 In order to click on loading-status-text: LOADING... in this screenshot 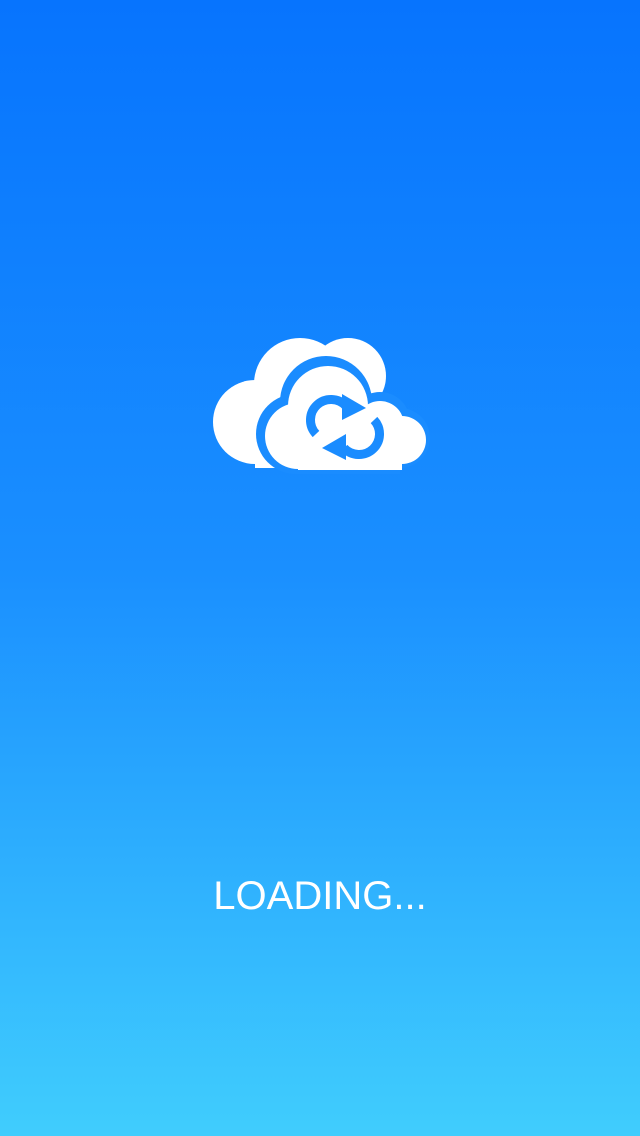, I will do `click(320, 896)`.